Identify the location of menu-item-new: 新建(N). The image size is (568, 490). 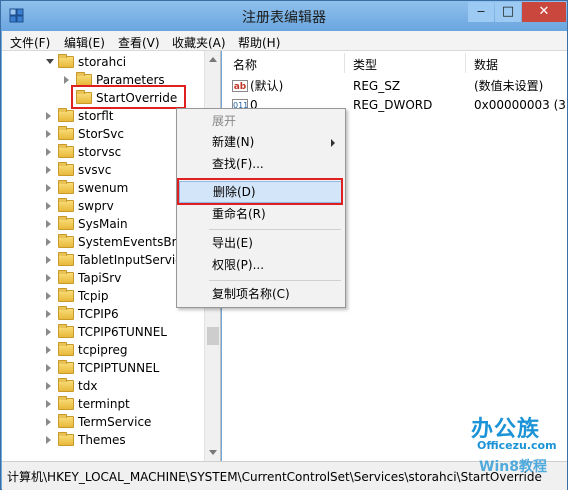
(261, 142).